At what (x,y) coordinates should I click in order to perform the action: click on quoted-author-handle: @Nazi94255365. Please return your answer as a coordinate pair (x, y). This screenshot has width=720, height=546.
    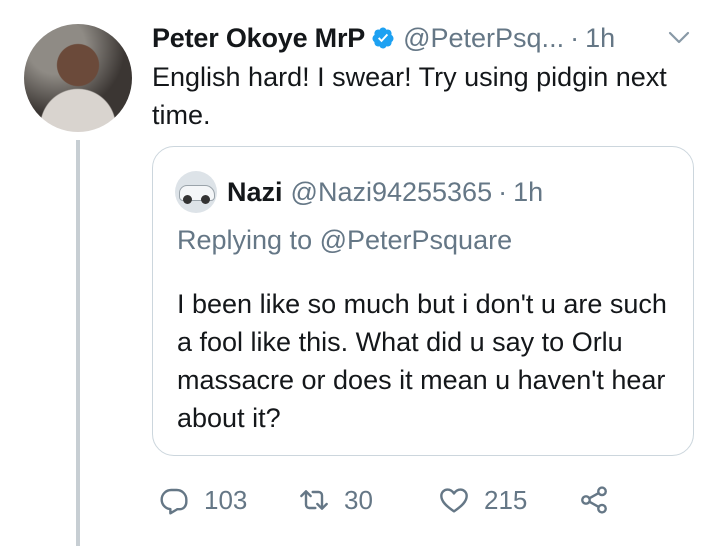
    Looking at the image, I should click on (391, 191).